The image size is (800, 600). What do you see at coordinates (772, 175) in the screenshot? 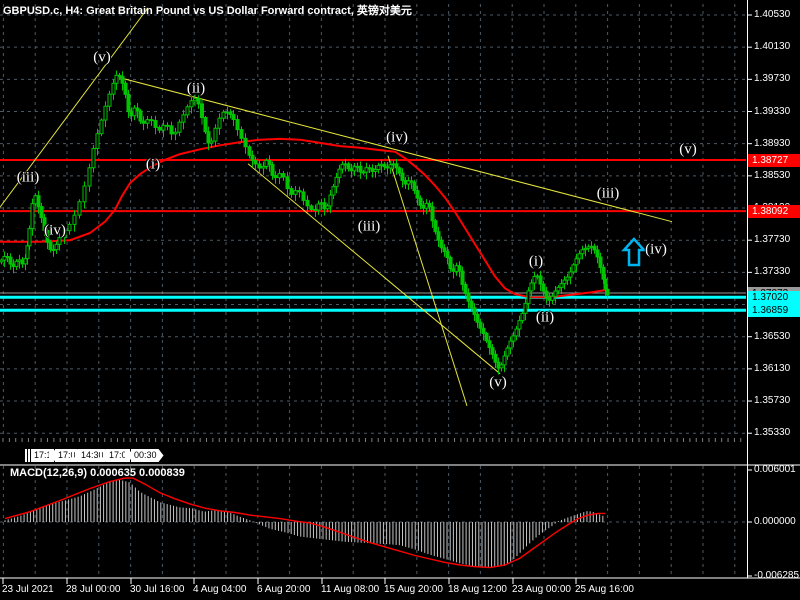
I see `price-axis-tick: 1.38530` at bounding box center [772, 175].